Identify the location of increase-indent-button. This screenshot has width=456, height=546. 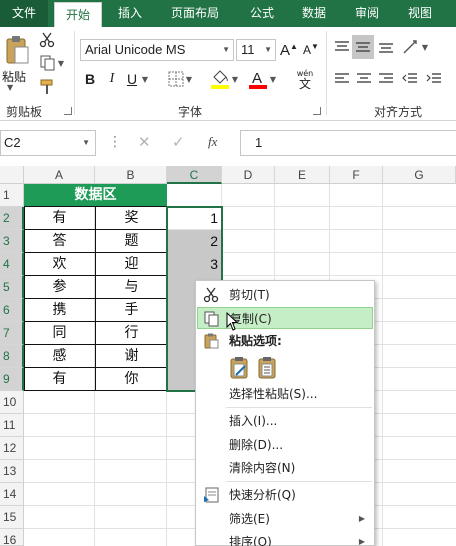
(434, 79).